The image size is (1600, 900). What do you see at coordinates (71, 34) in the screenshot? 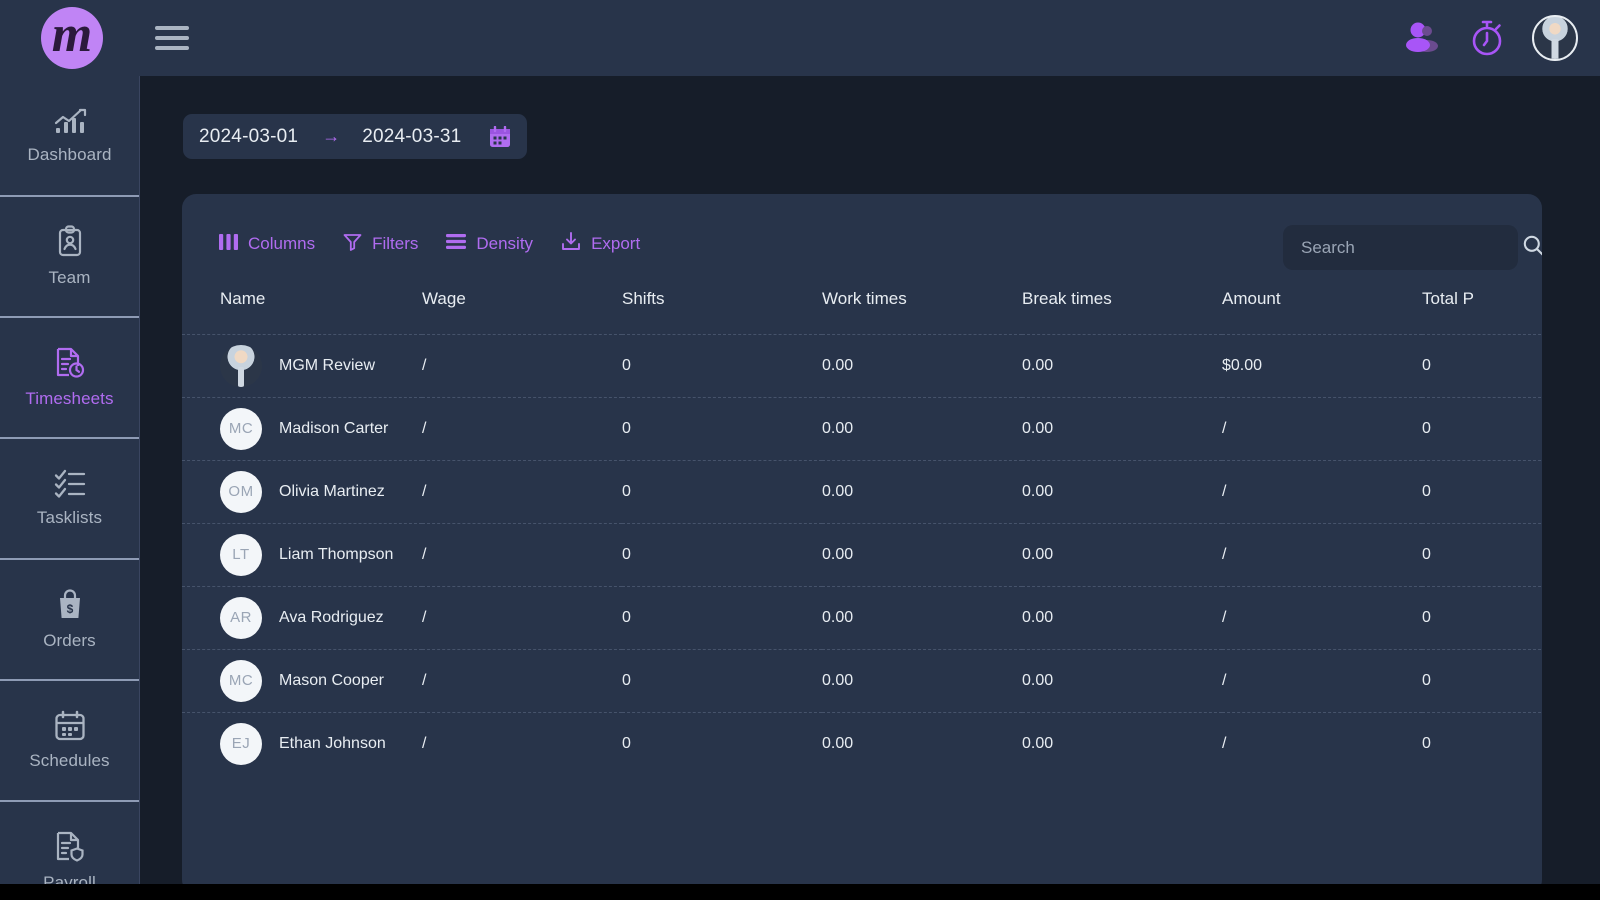
I see `logo-letter: m` at bounding box center [71, 34].